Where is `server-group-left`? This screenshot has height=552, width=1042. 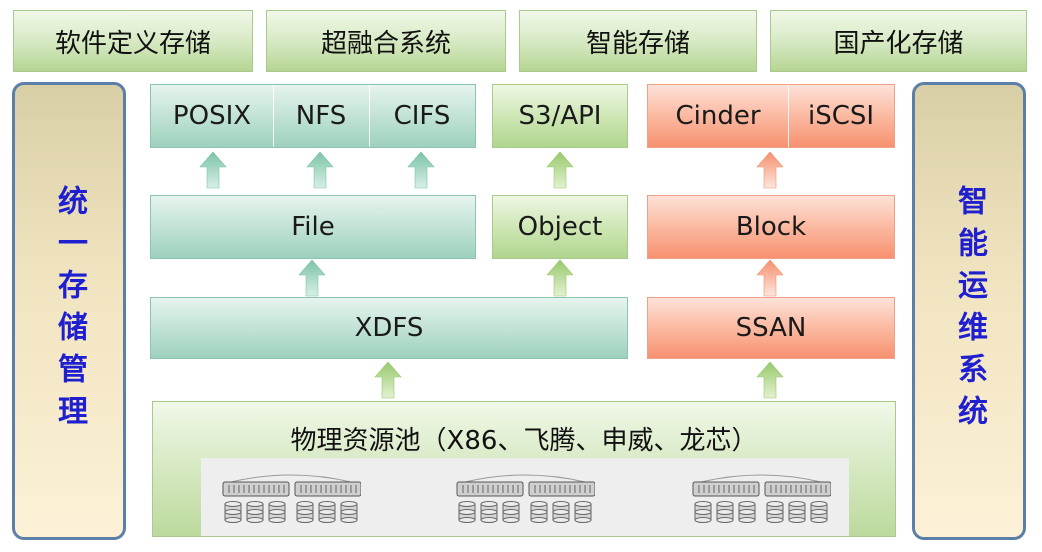
server-group-left is located at coordinates (291, 499).